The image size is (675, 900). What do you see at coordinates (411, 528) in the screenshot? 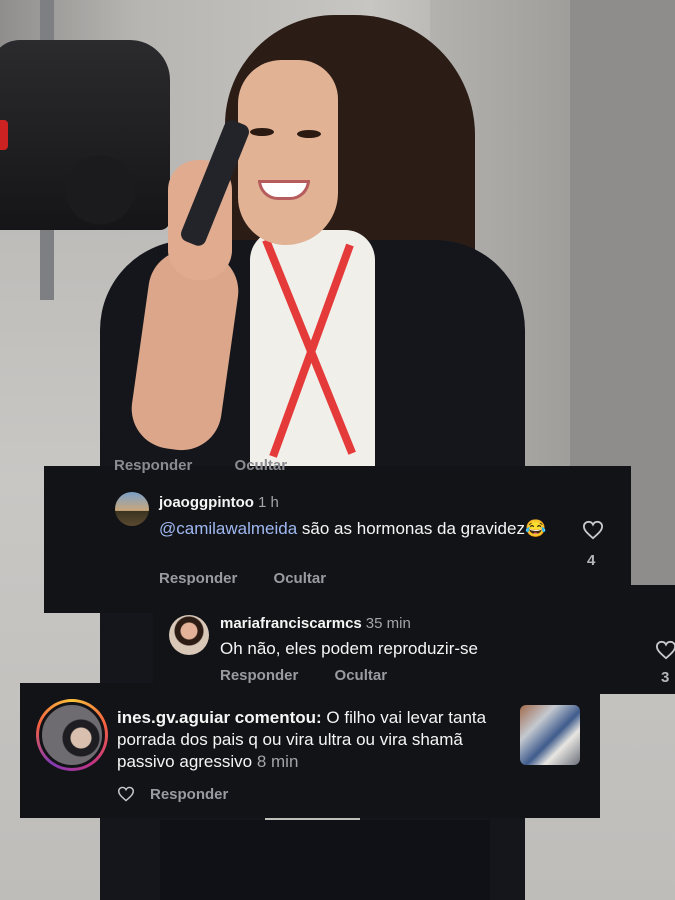
I see `comment-body: são as hormonas da gravidez` at bounding box center [411, 528].